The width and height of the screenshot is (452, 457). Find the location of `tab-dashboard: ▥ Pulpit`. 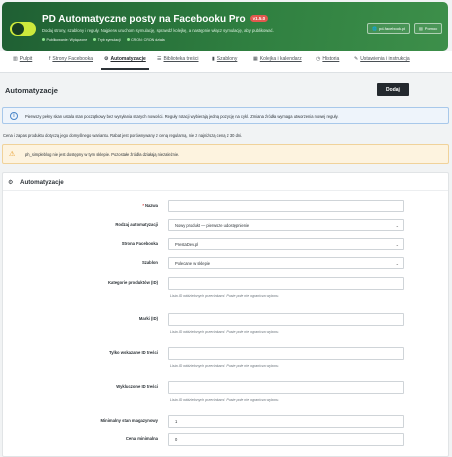

tab-dashboard: ▥ Pulpit is located at coordinates (22, 59).